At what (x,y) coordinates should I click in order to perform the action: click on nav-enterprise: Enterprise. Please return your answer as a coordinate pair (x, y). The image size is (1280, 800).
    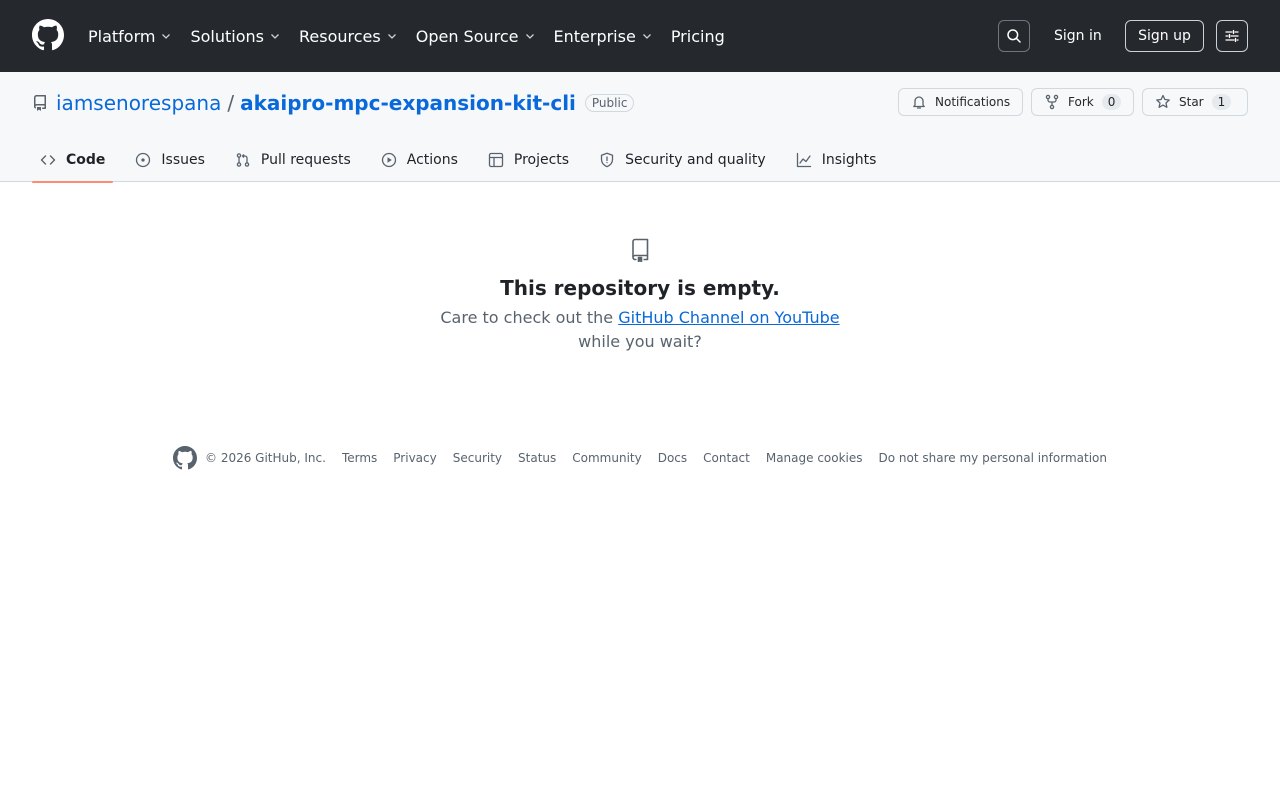
    Looking at the image, I should click on (603, 36).